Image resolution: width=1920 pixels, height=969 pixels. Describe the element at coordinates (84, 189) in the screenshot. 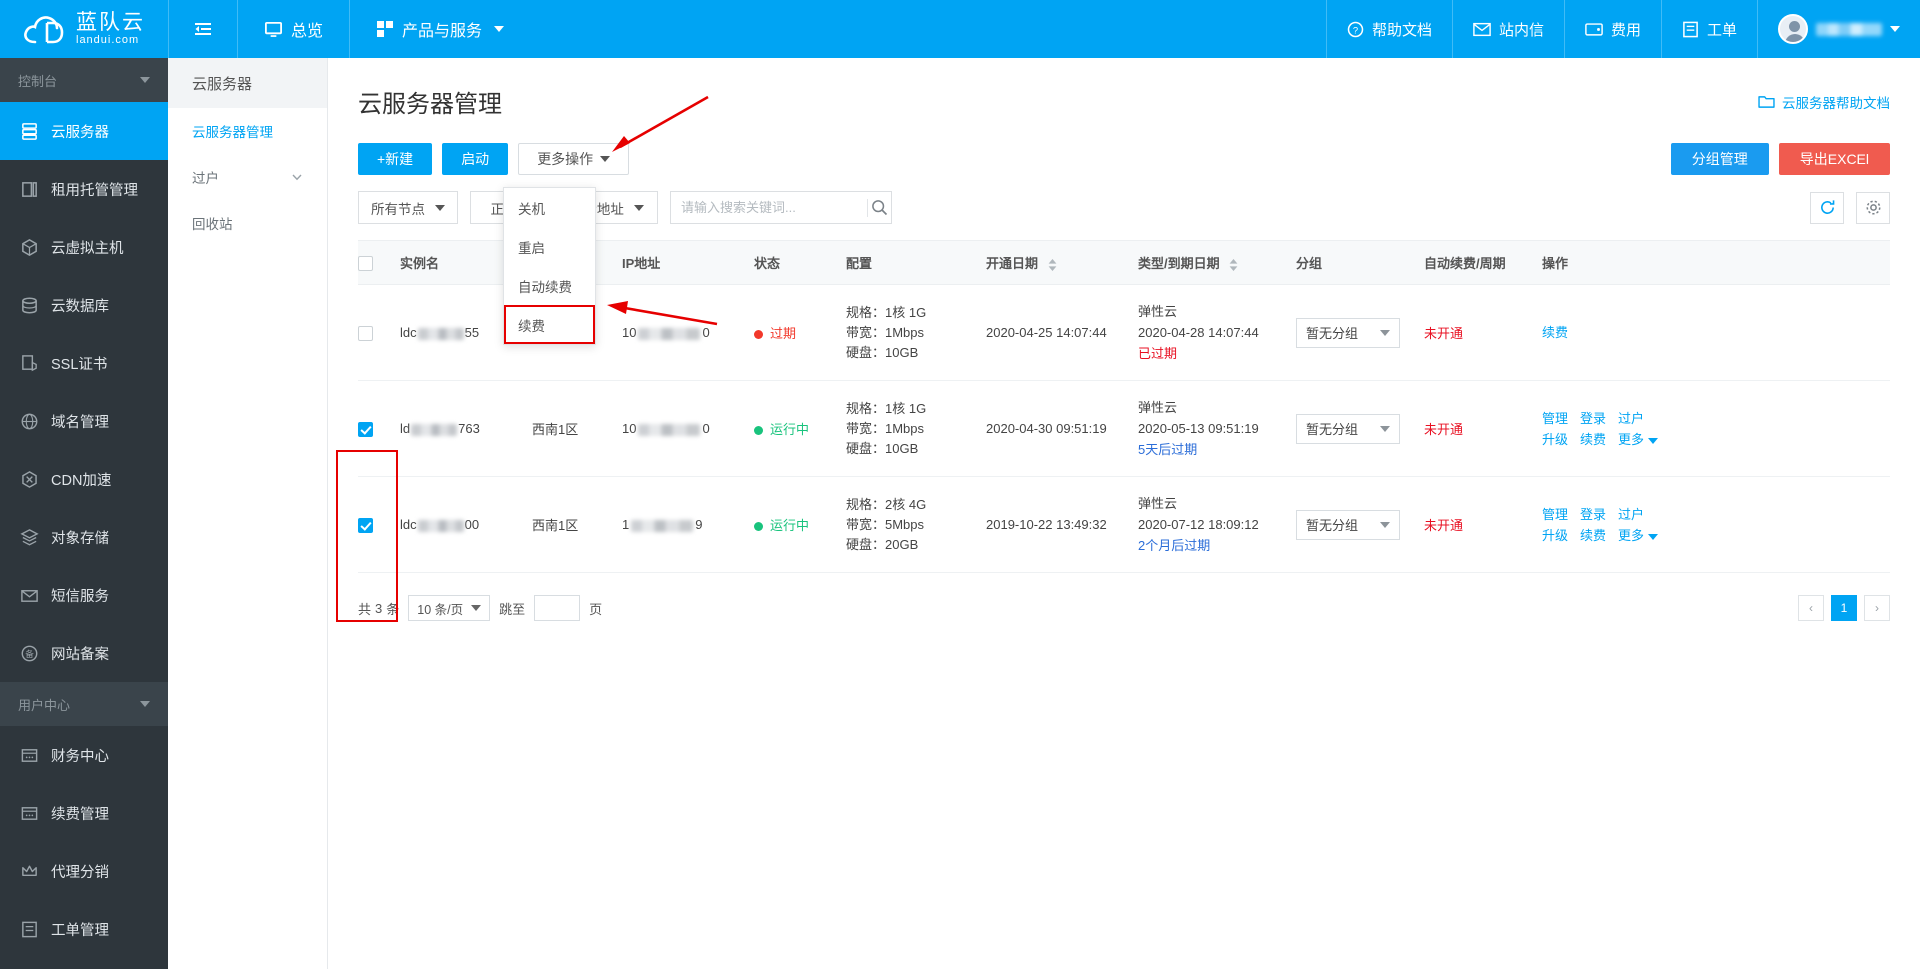

I see `sidebar-item-hosting: 租用托管管理` at that location.